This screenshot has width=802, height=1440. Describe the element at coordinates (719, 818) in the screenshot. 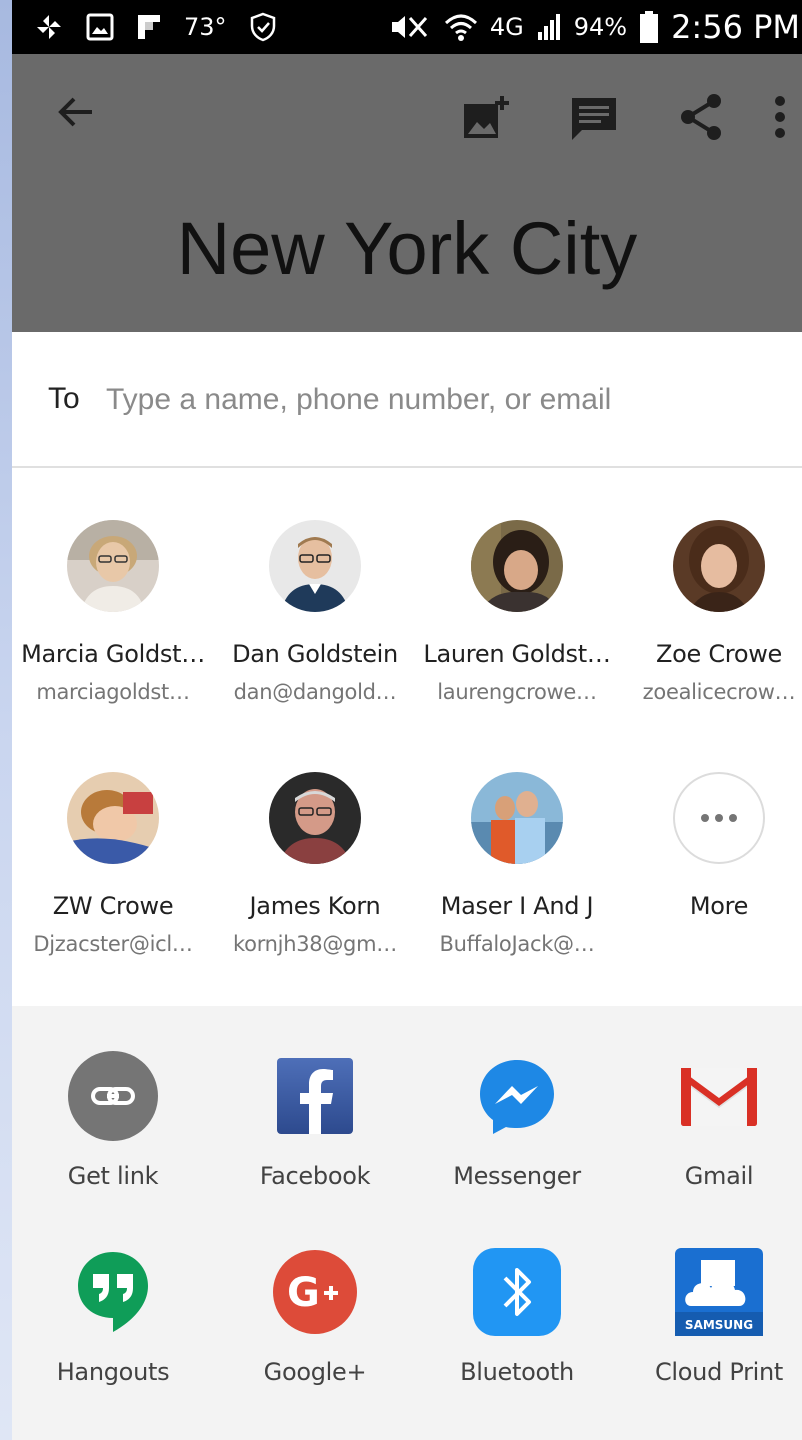

I see `more-horiz-icon` at that location.